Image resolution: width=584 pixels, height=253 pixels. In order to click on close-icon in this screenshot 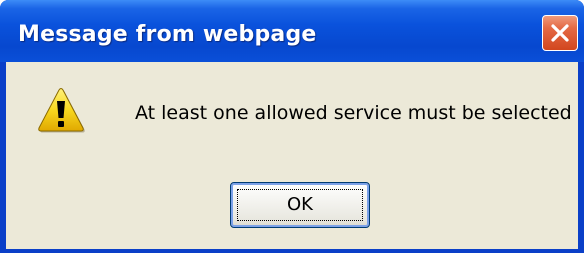, I will do `click(560, 33)`.